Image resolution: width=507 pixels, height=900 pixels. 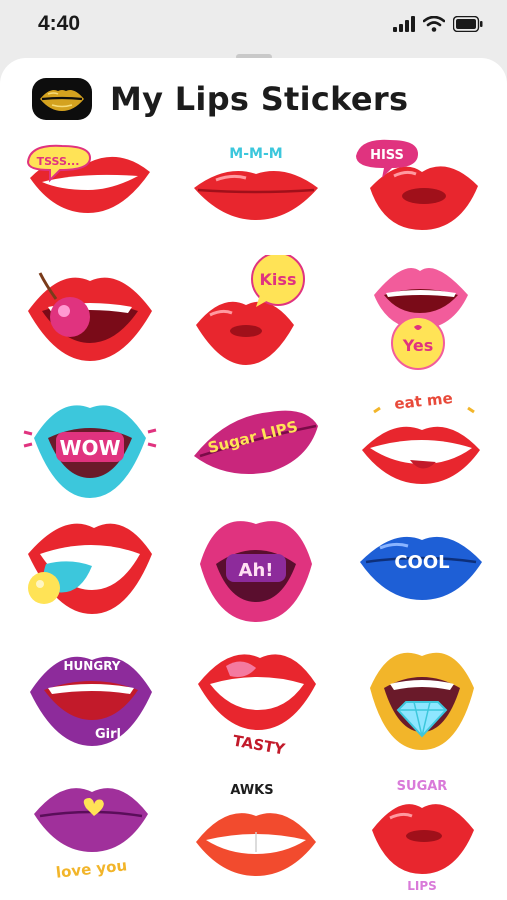 I want to click on status-icons, so click(x=438, y=24).